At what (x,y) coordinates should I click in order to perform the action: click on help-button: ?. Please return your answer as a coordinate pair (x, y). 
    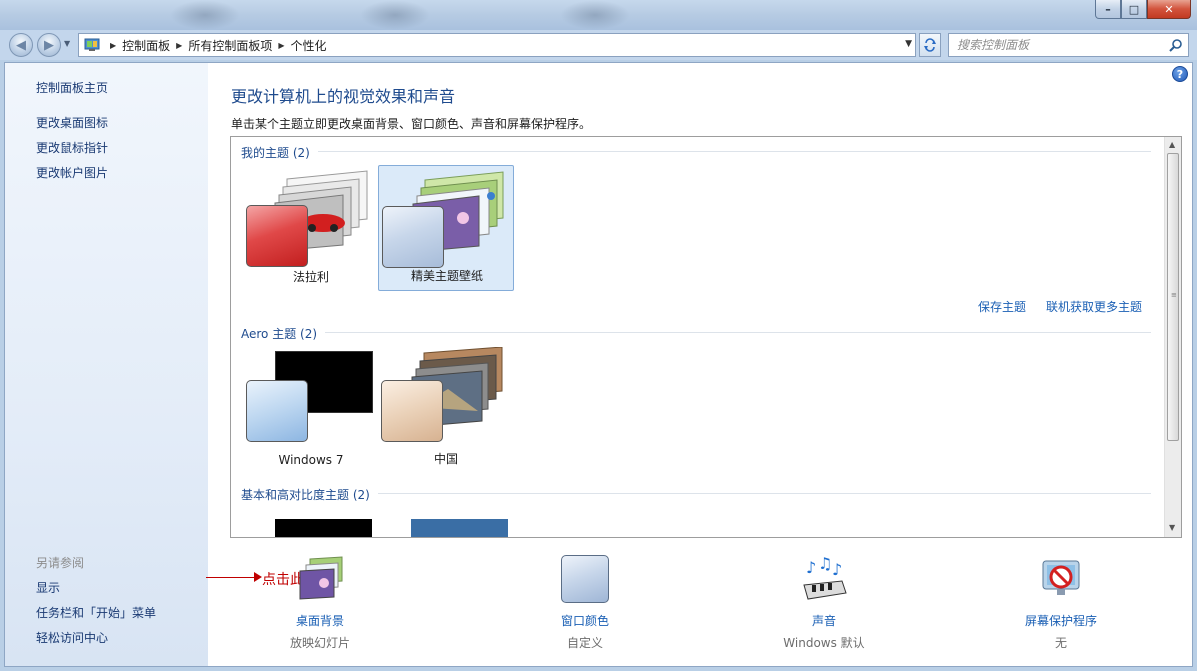
    Looking at the image, I should click on (1180, 74).